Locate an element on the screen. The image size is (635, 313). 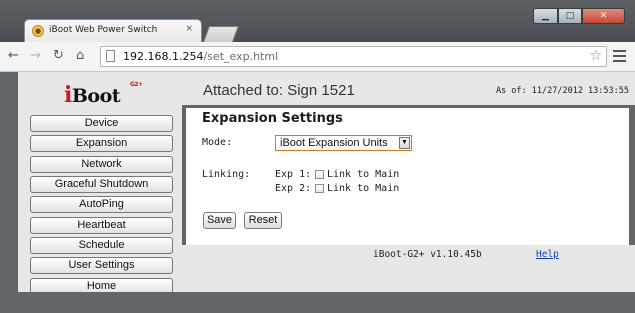
nav-expansion-button: Expansion is located at coordinates (101, 144).